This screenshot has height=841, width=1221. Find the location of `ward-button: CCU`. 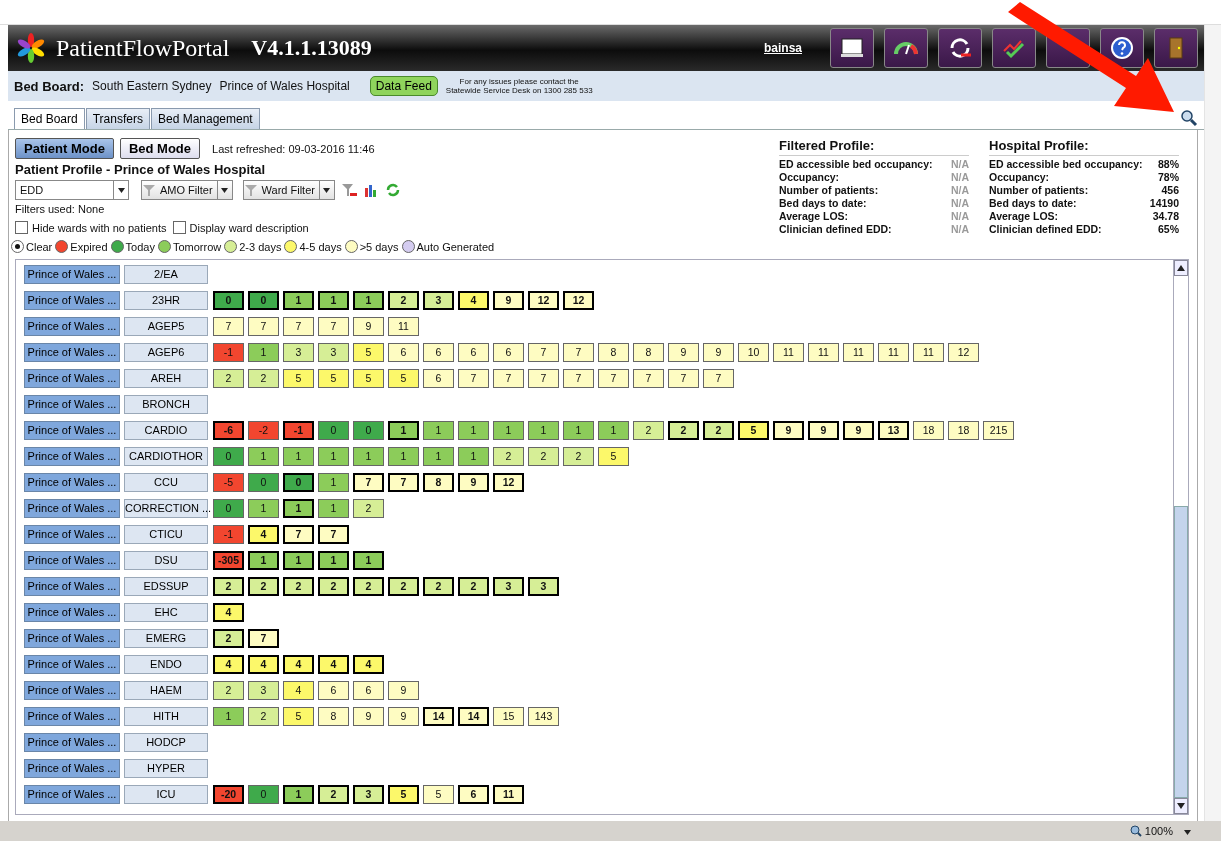

ward-button: CCU is located at coordinates (166, 482).